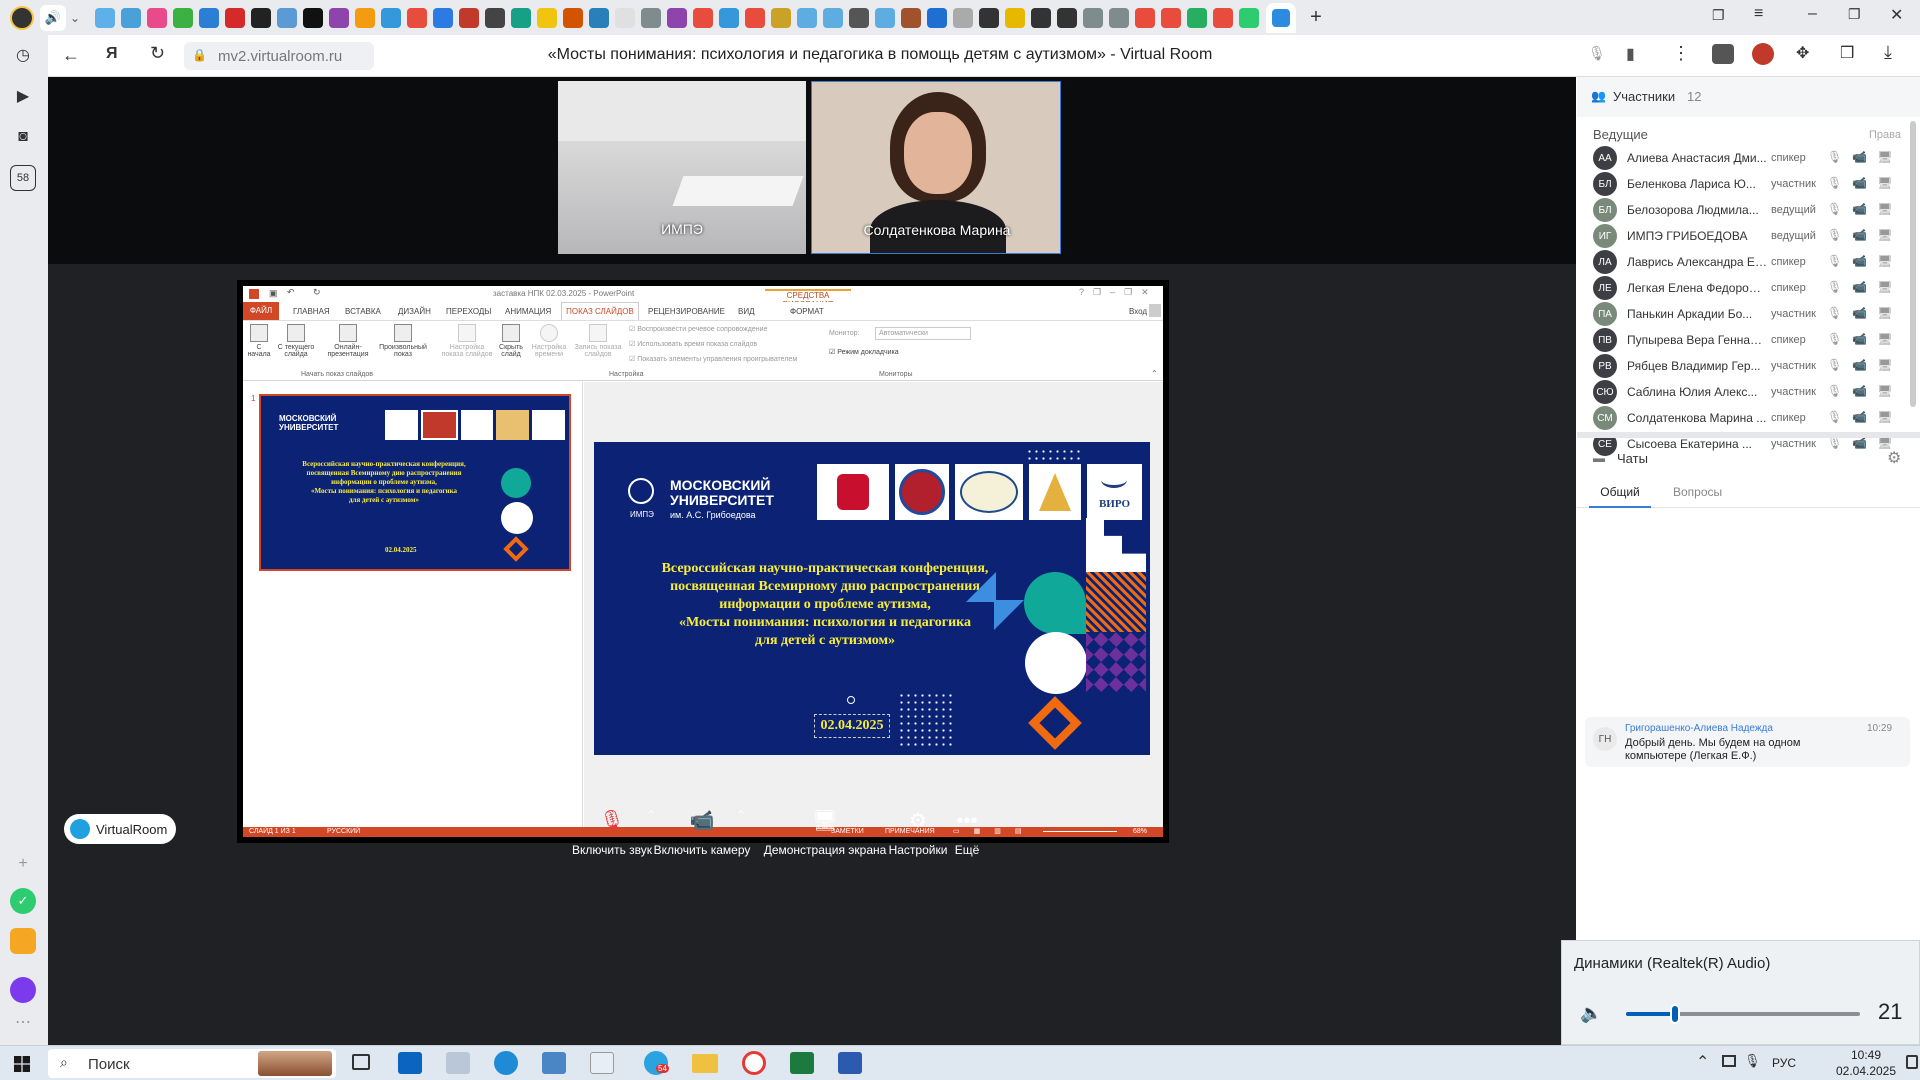 The image size is (1920, 1080). Describe the element at coordinates (1723, 54) in the screenshot. I see `extension-icon` at that location.